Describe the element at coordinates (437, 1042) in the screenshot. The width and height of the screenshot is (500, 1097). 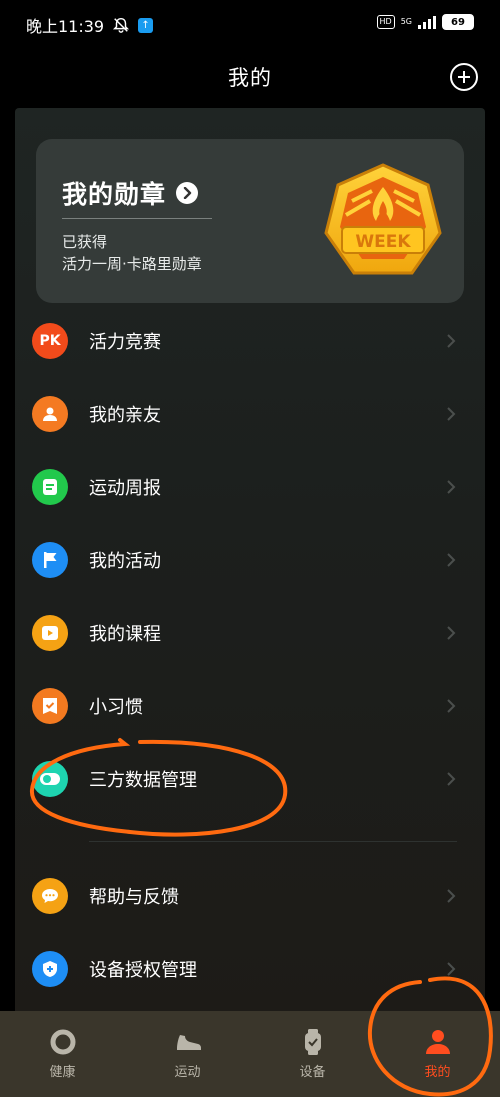
I see `profile-icon` at that location.